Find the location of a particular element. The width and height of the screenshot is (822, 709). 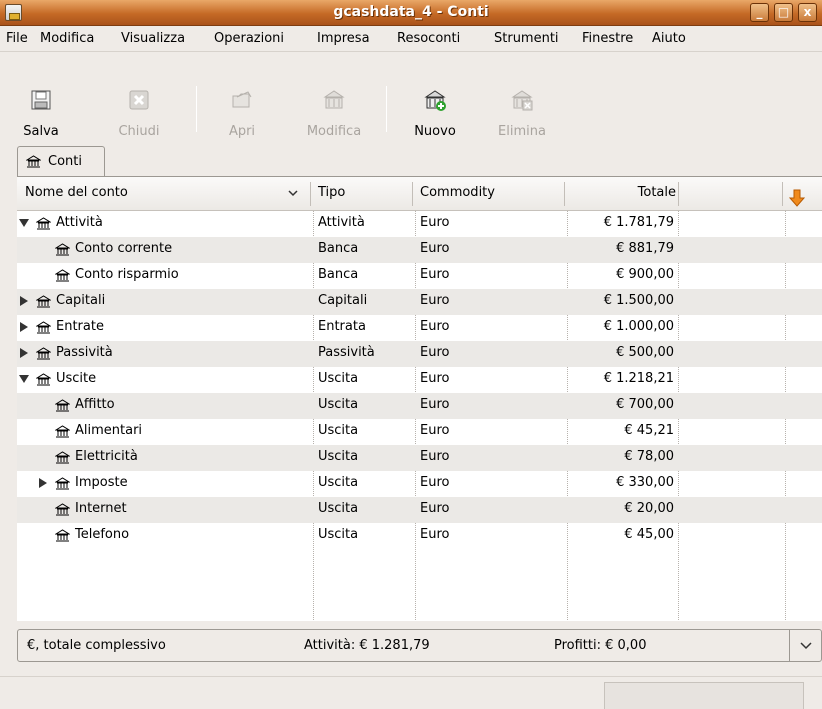

account-name: Telefono is located at coordinates (102, 534).